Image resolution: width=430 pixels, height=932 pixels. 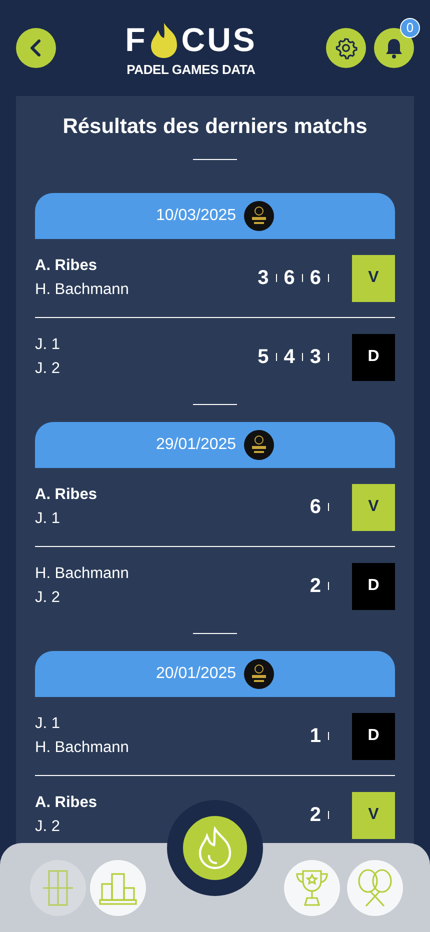 I want to click on match-date: 29/01/2025, so click(x=196, y=445).